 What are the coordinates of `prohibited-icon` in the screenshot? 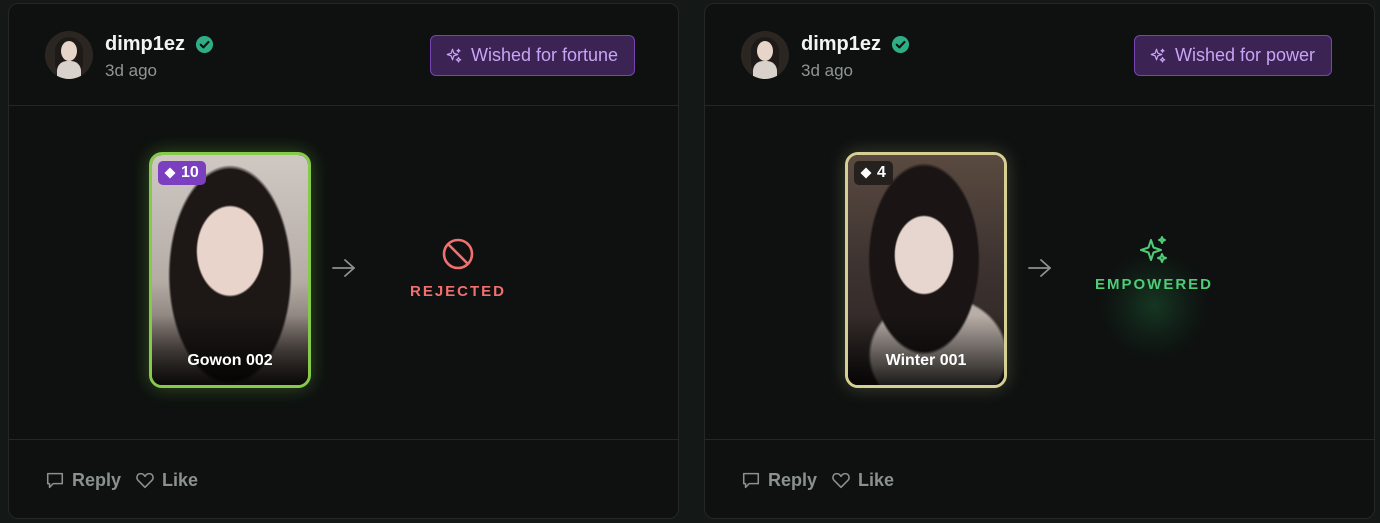 It's located at (458, 254).